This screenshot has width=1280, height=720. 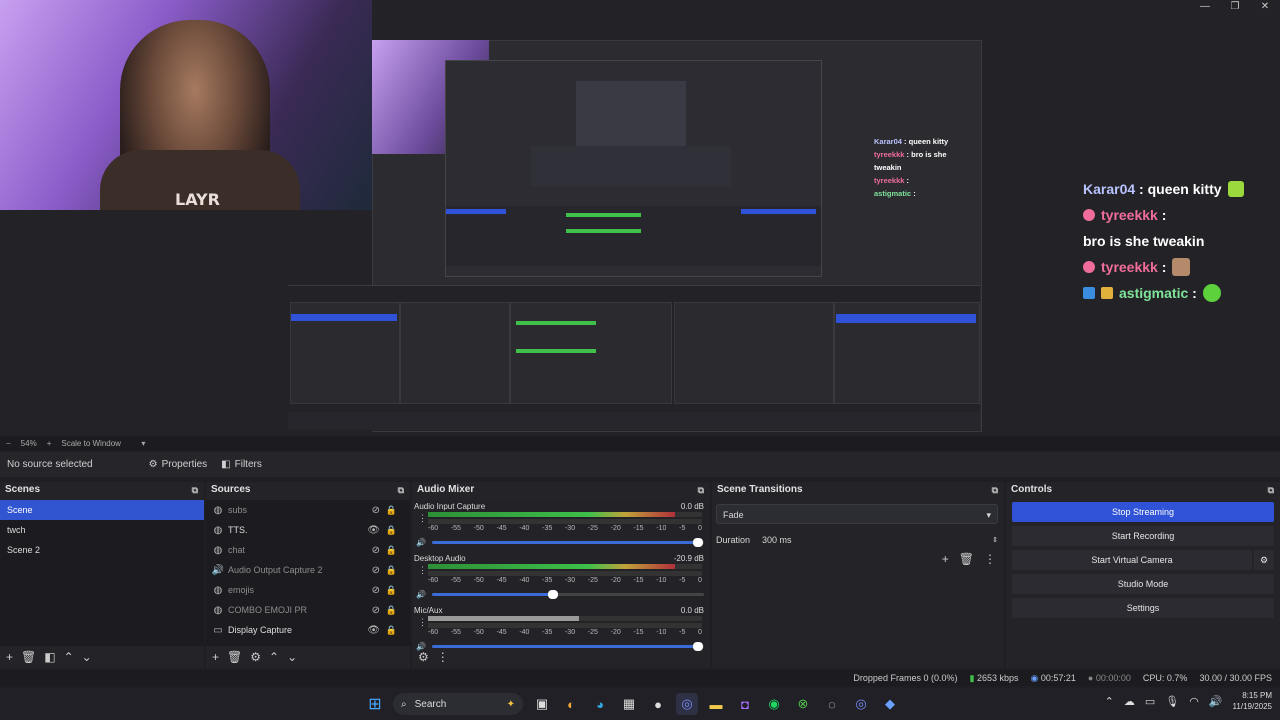 I want to click on stepper-icon: ⇕, so click(x=995, y=540).